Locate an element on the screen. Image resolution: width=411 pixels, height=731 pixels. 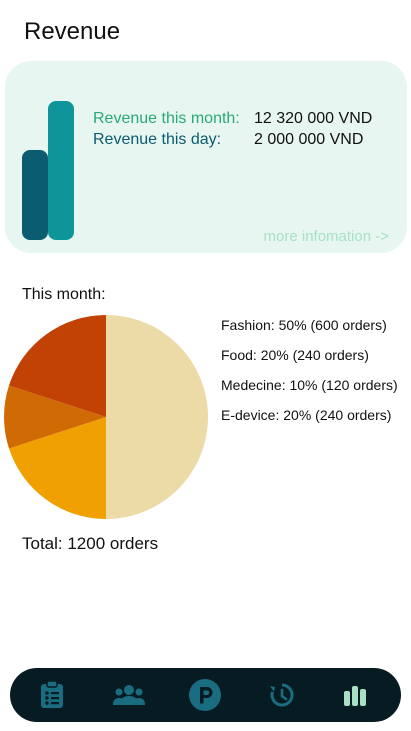
nav-item-revenue is located at coordinates (355, 695).